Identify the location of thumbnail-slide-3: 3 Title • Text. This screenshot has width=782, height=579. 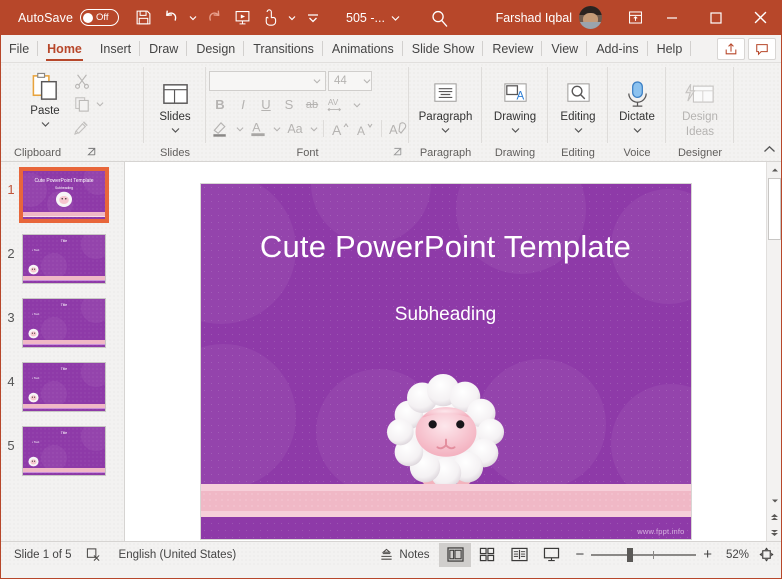
(62, 323).